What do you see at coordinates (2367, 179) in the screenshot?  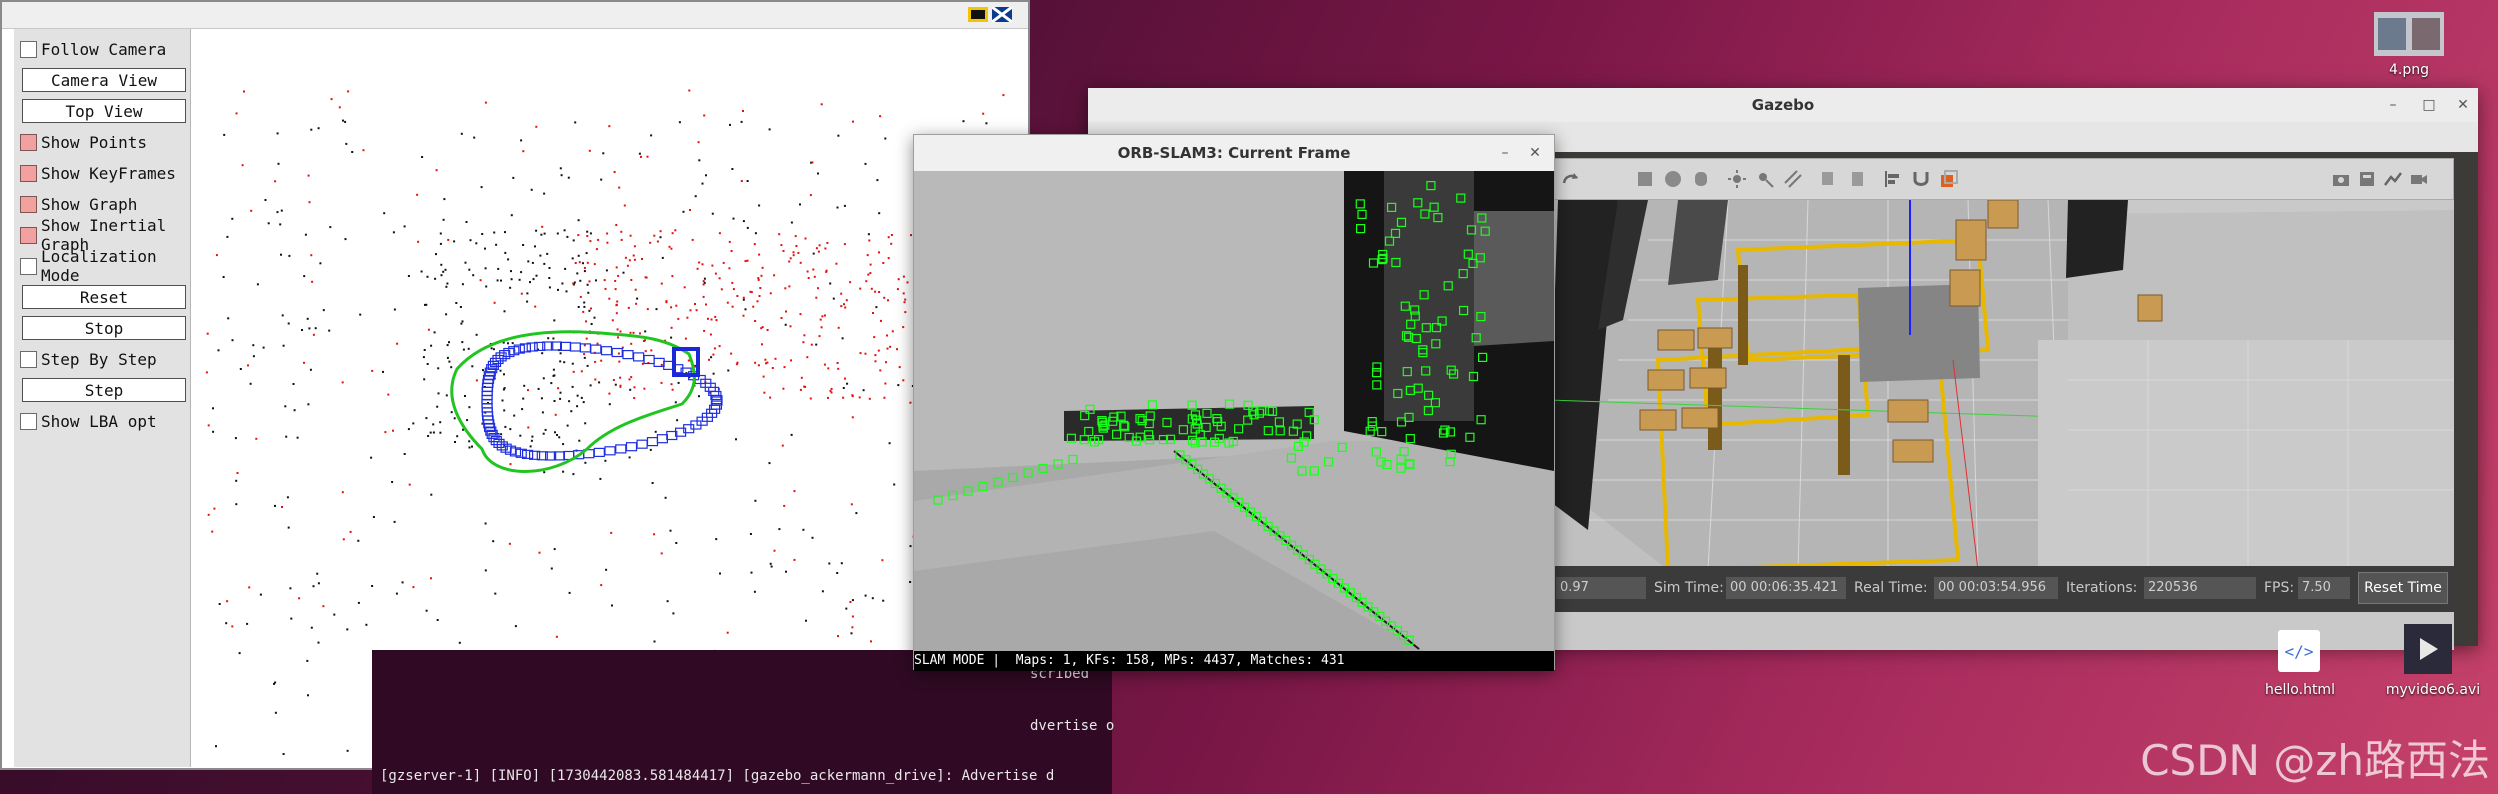 I see `log-icon` at bounding box center [2367, 179].